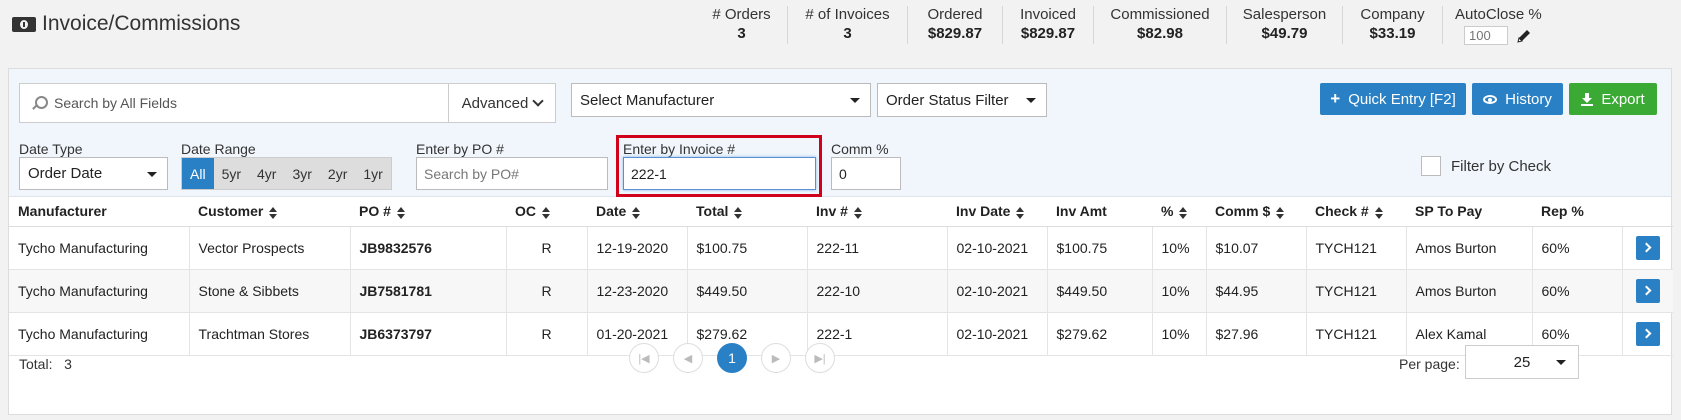  I want to click on date-type-select: Order Date, so click(93, 173).